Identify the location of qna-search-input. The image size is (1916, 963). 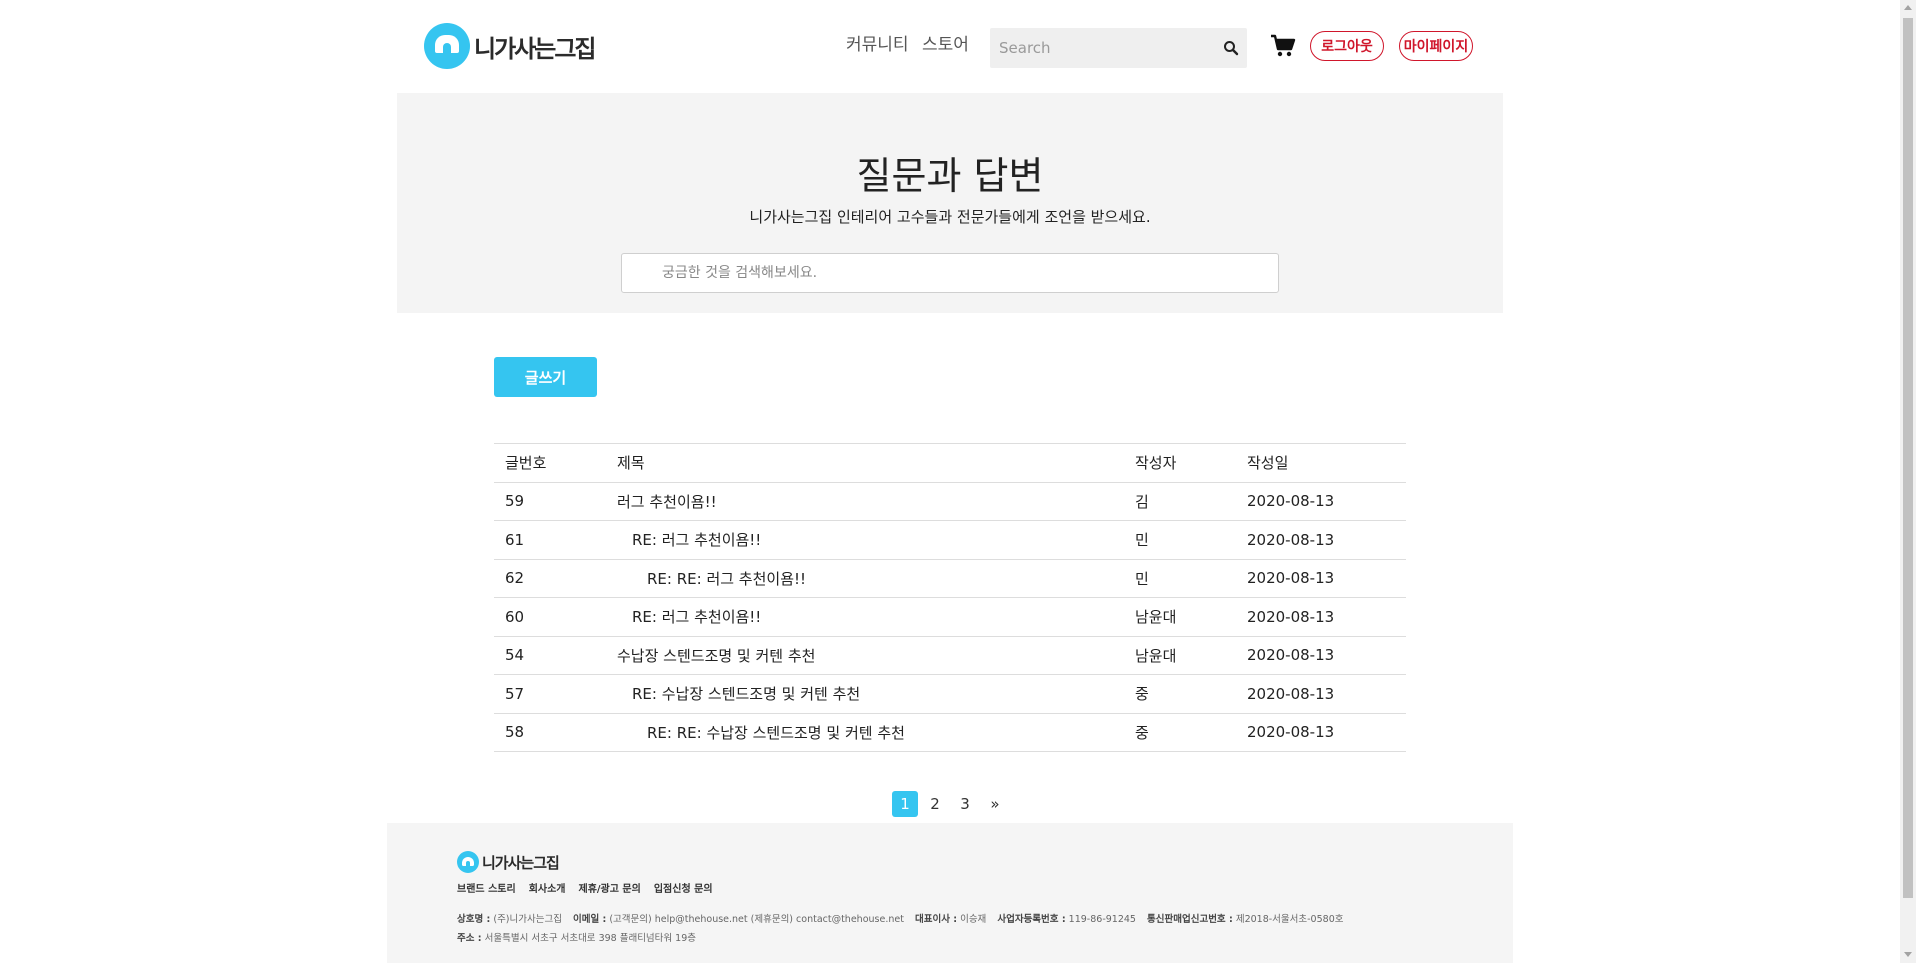
(950, 273).